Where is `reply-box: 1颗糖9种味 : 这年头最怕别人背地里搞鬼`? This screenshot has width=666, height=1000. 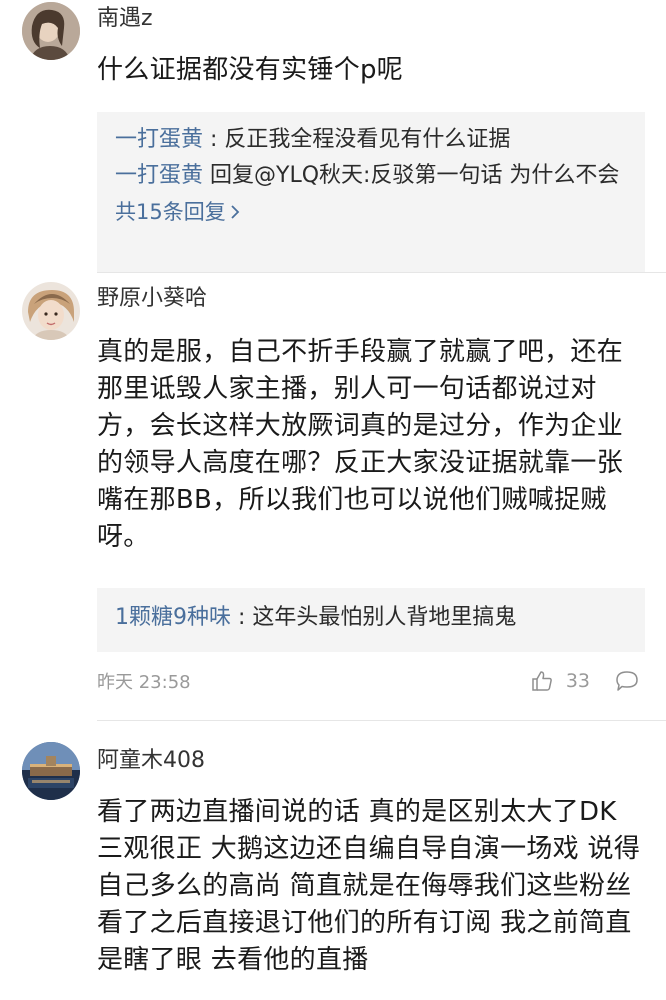
reply-box: 1颗糖9种味 : 这年头最怕别人背地里搞鬼 is located at coordinates (371, 620).